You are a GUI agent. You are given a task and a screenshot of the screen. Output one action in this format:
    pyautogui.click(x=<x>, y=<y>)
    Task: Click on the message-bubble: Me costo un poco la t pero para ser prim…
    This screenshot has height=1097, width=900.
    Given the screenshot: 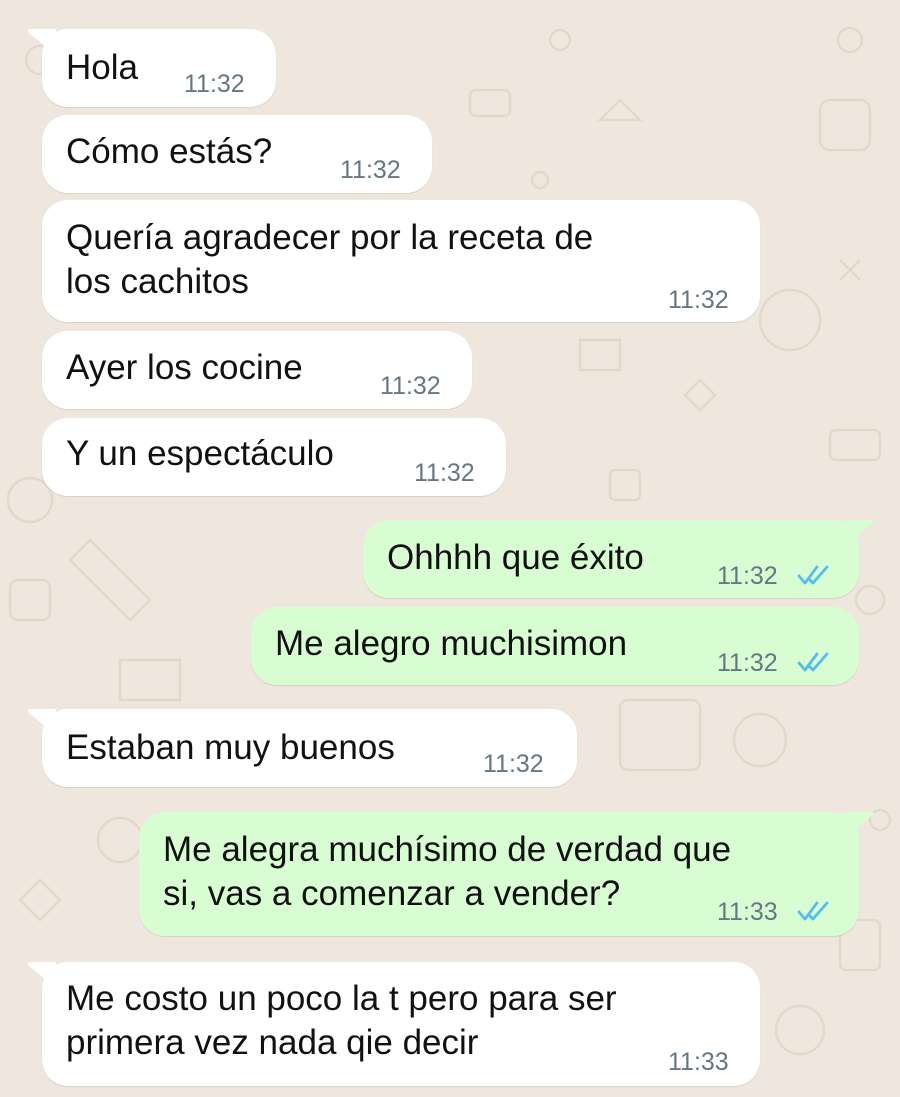 What is the action you would take?
    pyautogui.click(x=393, y=1024)
    